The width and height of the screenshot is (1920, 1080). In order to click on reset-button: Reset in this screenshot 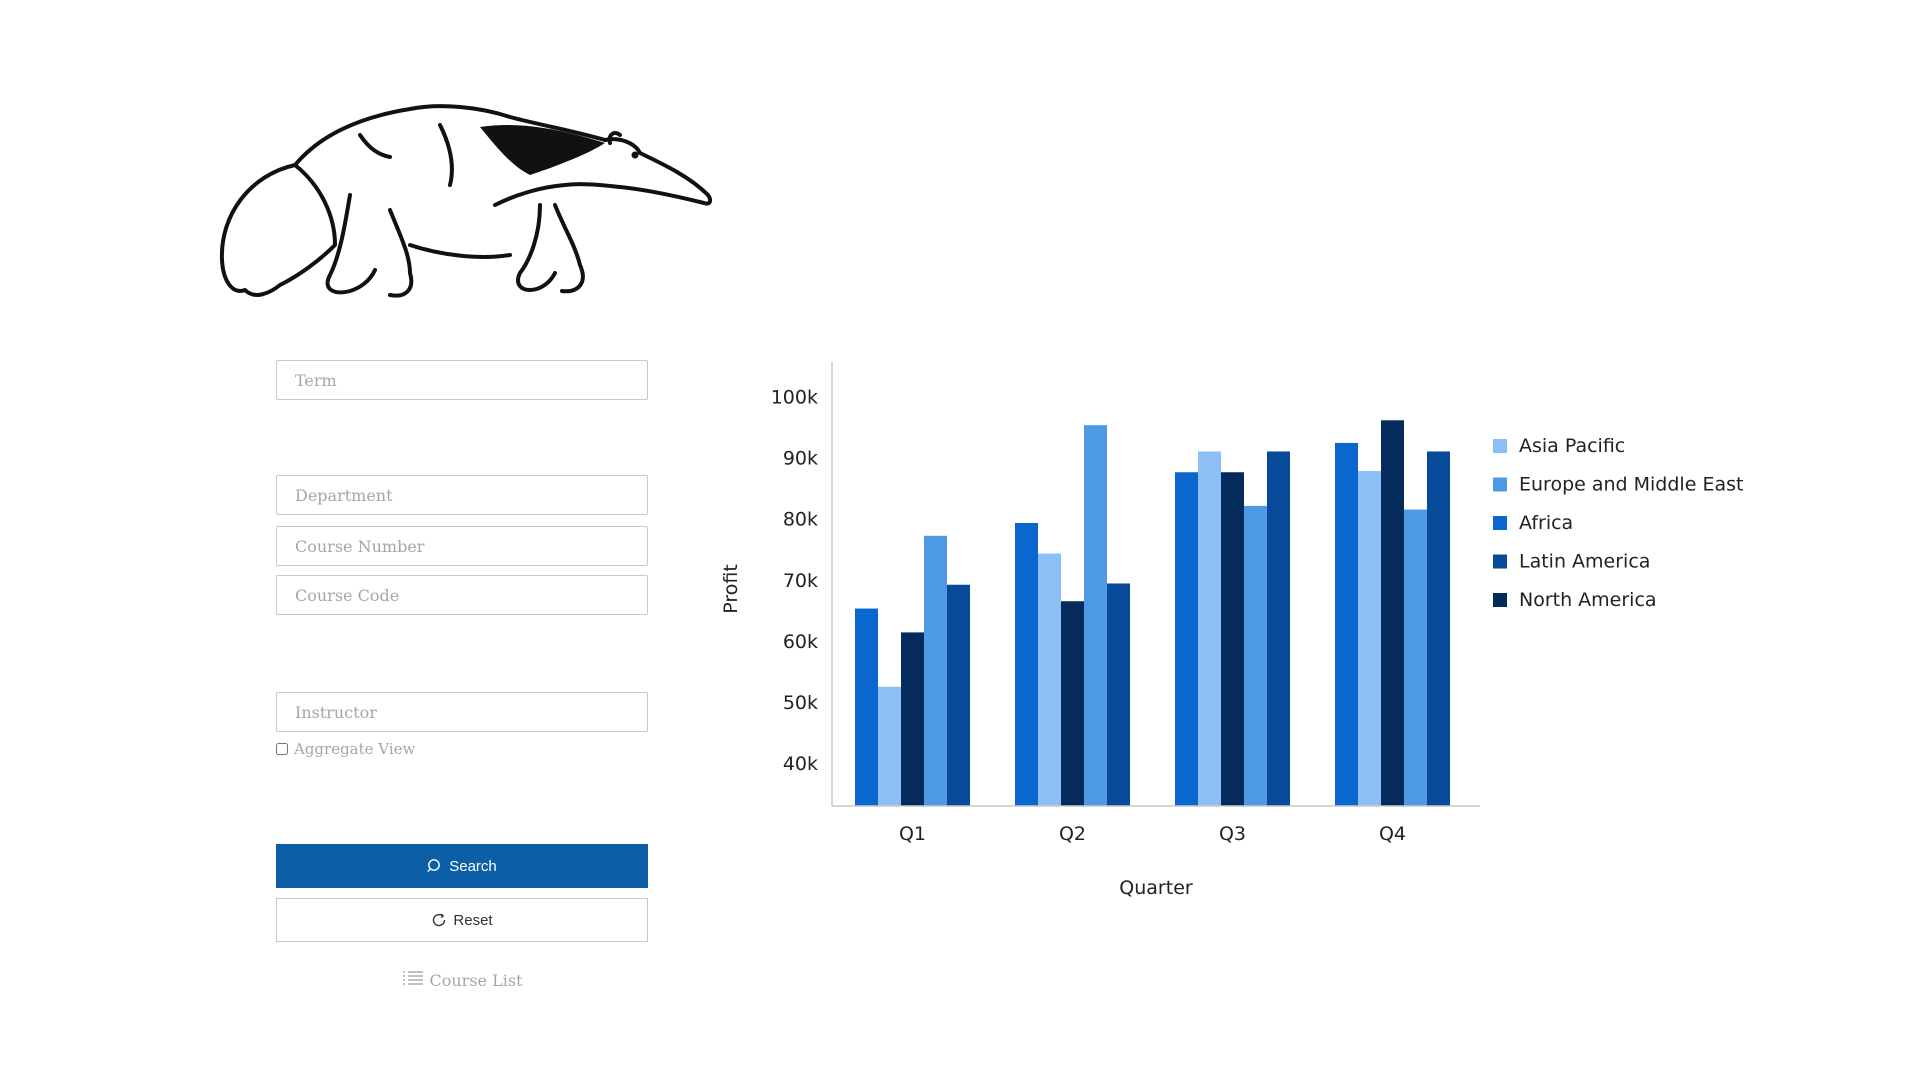, I will do `click(462, 920)`.